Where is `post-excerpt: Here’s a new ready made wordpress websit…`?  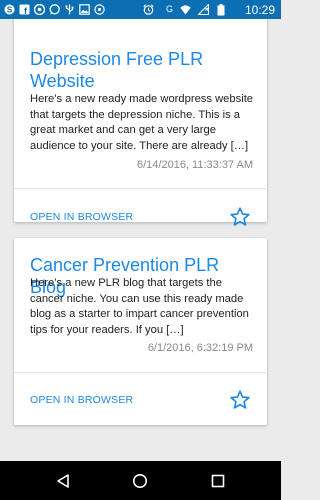 post-excerpt: Here’s a new ready made wordpress websit… is located at coordinates (142, 122).